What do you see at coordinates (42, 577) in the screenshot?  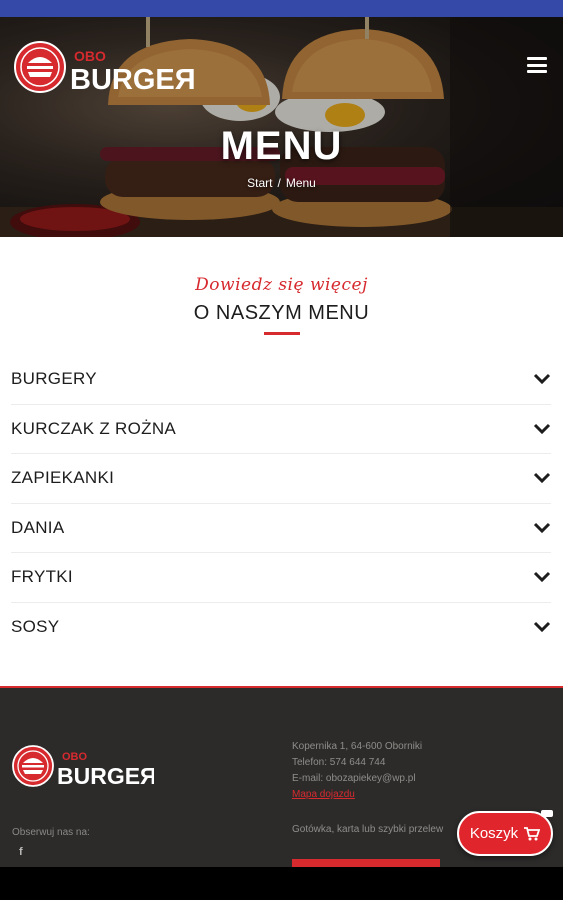 I see `accordion-label: FRYTKI` at bounding box center [42, 577].